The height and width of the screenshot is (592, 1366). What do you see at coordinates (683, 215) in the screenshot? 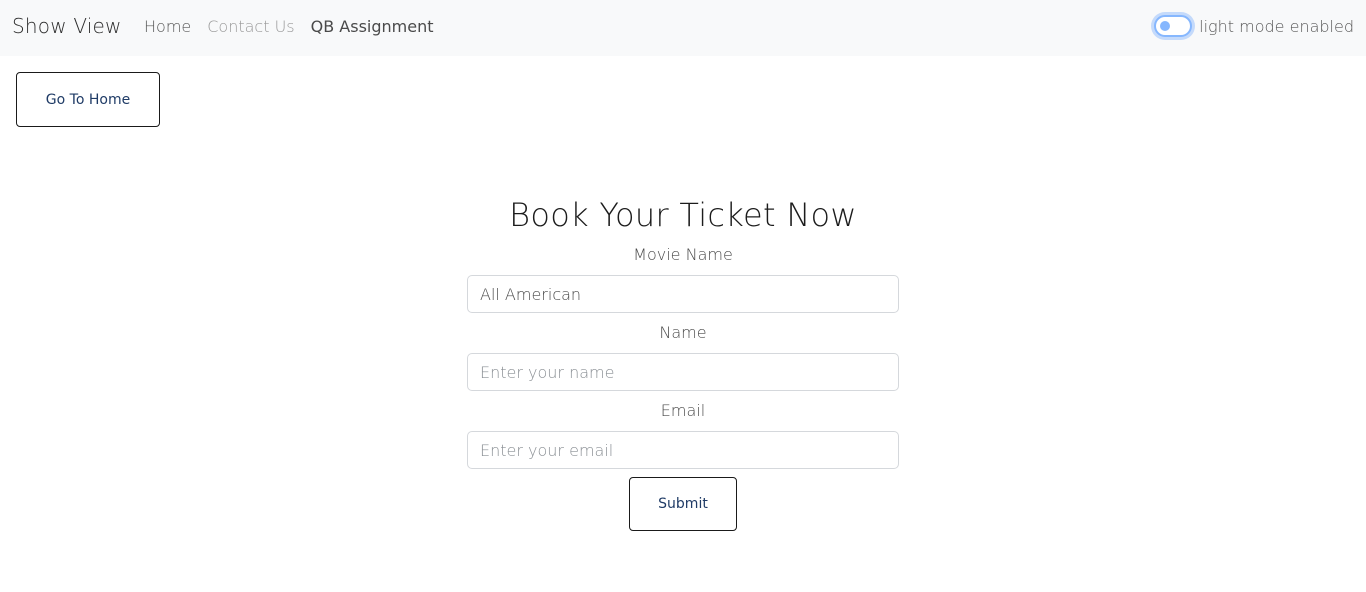
I see `page-title: Book Your Ticket Now` at bounding box center [683, 215].